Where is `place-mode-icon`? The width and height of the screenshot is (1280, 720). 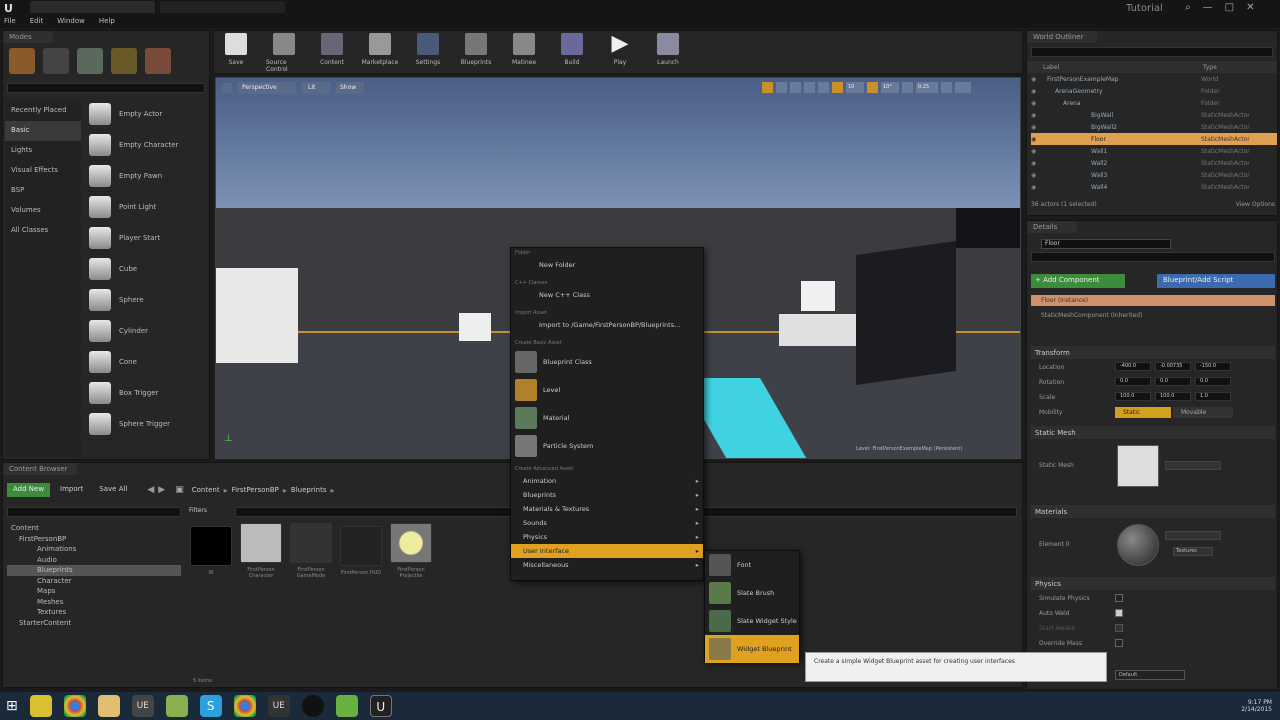
place-mode-icon is located at coordinates (22, 61).